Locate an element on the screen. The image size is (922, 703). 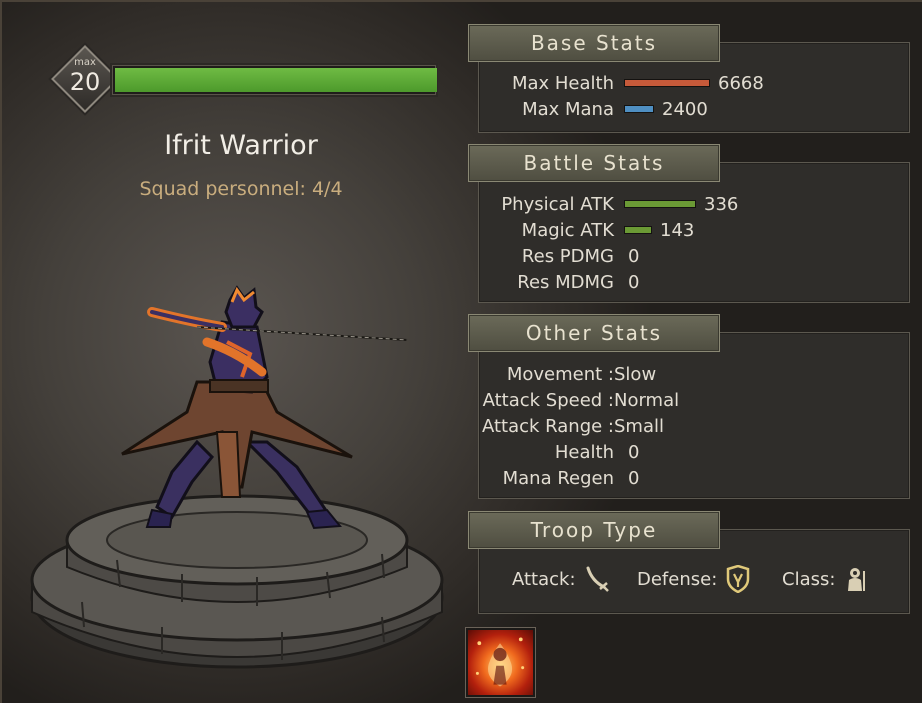
stat-value: Slow is located at coordinates (635, 374).